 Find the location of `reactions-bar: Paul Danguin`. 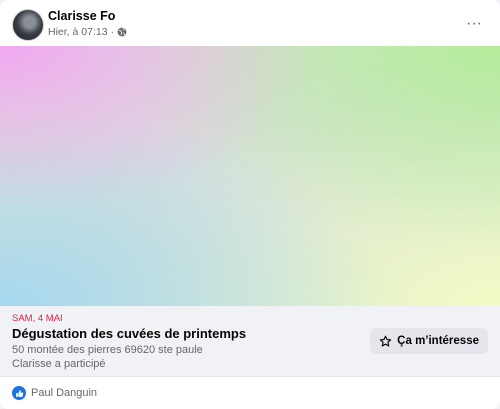

reactions-bar: Paul Danguin is located at coordinates (250, 392).